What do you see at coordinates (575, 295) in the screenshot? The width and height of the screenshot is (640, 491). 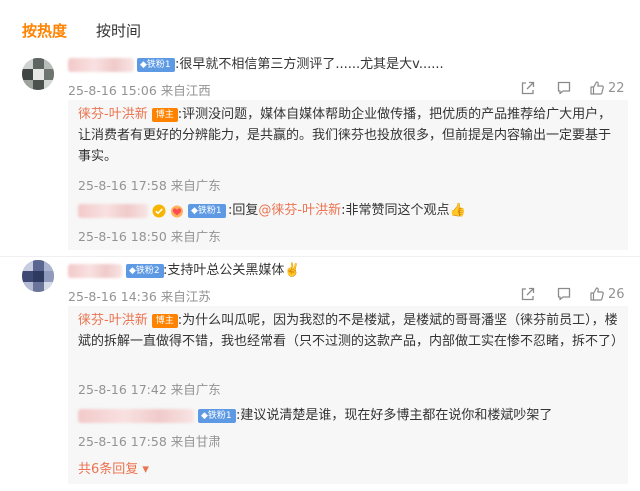 I see `comment-actions: 26` at bounding box center [575, 295].